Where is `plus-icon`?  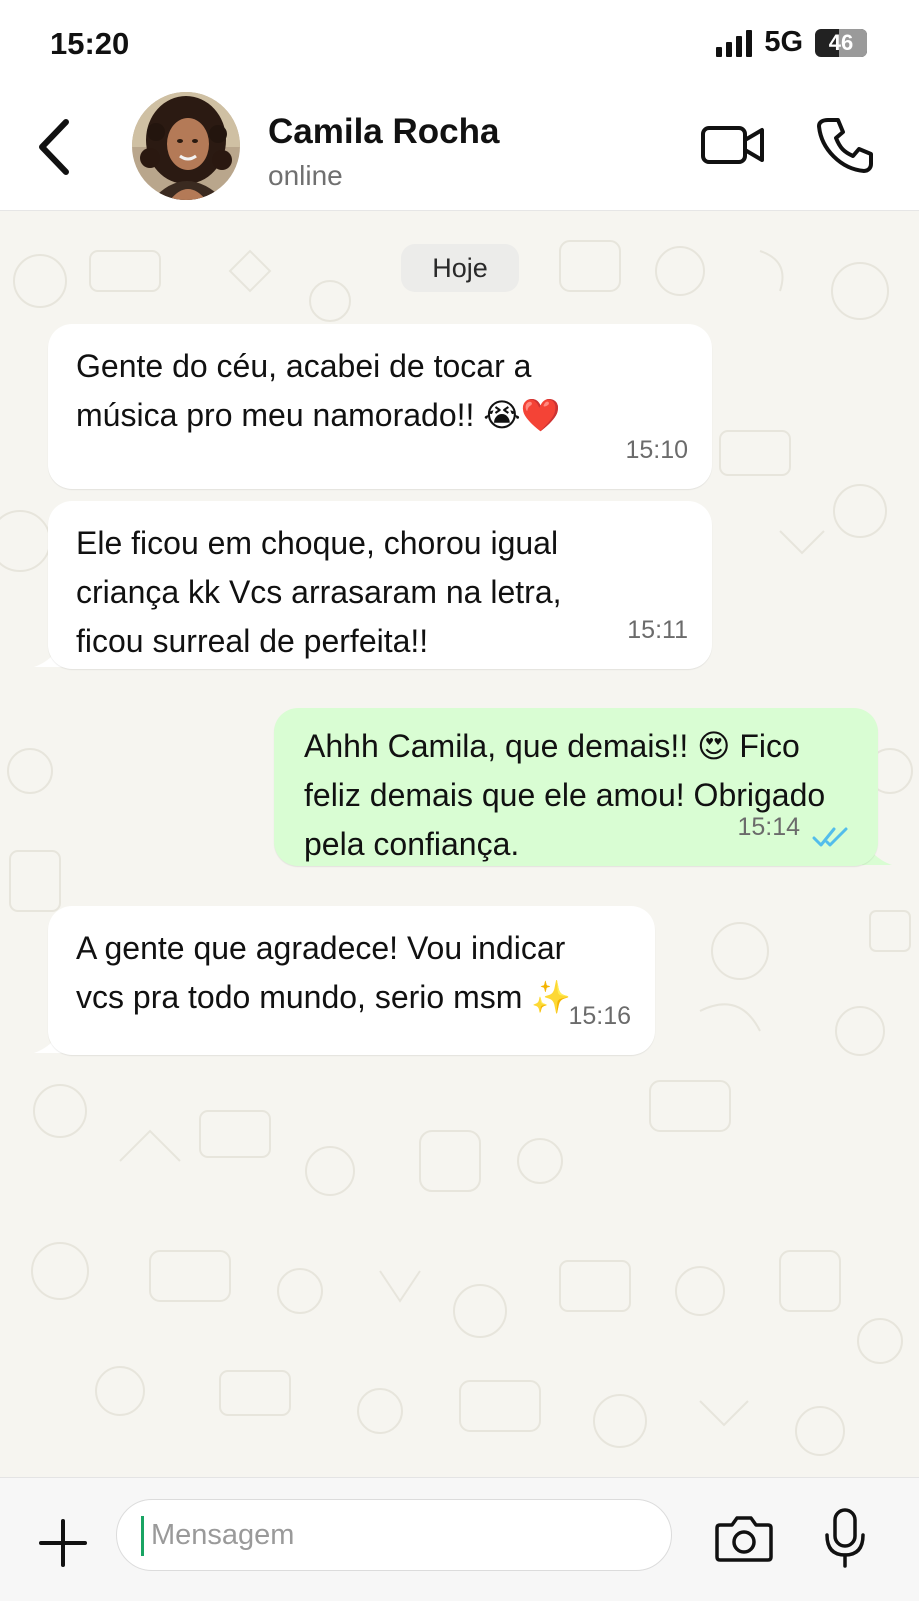 plus-icon is located at coordinates (63, 1543).